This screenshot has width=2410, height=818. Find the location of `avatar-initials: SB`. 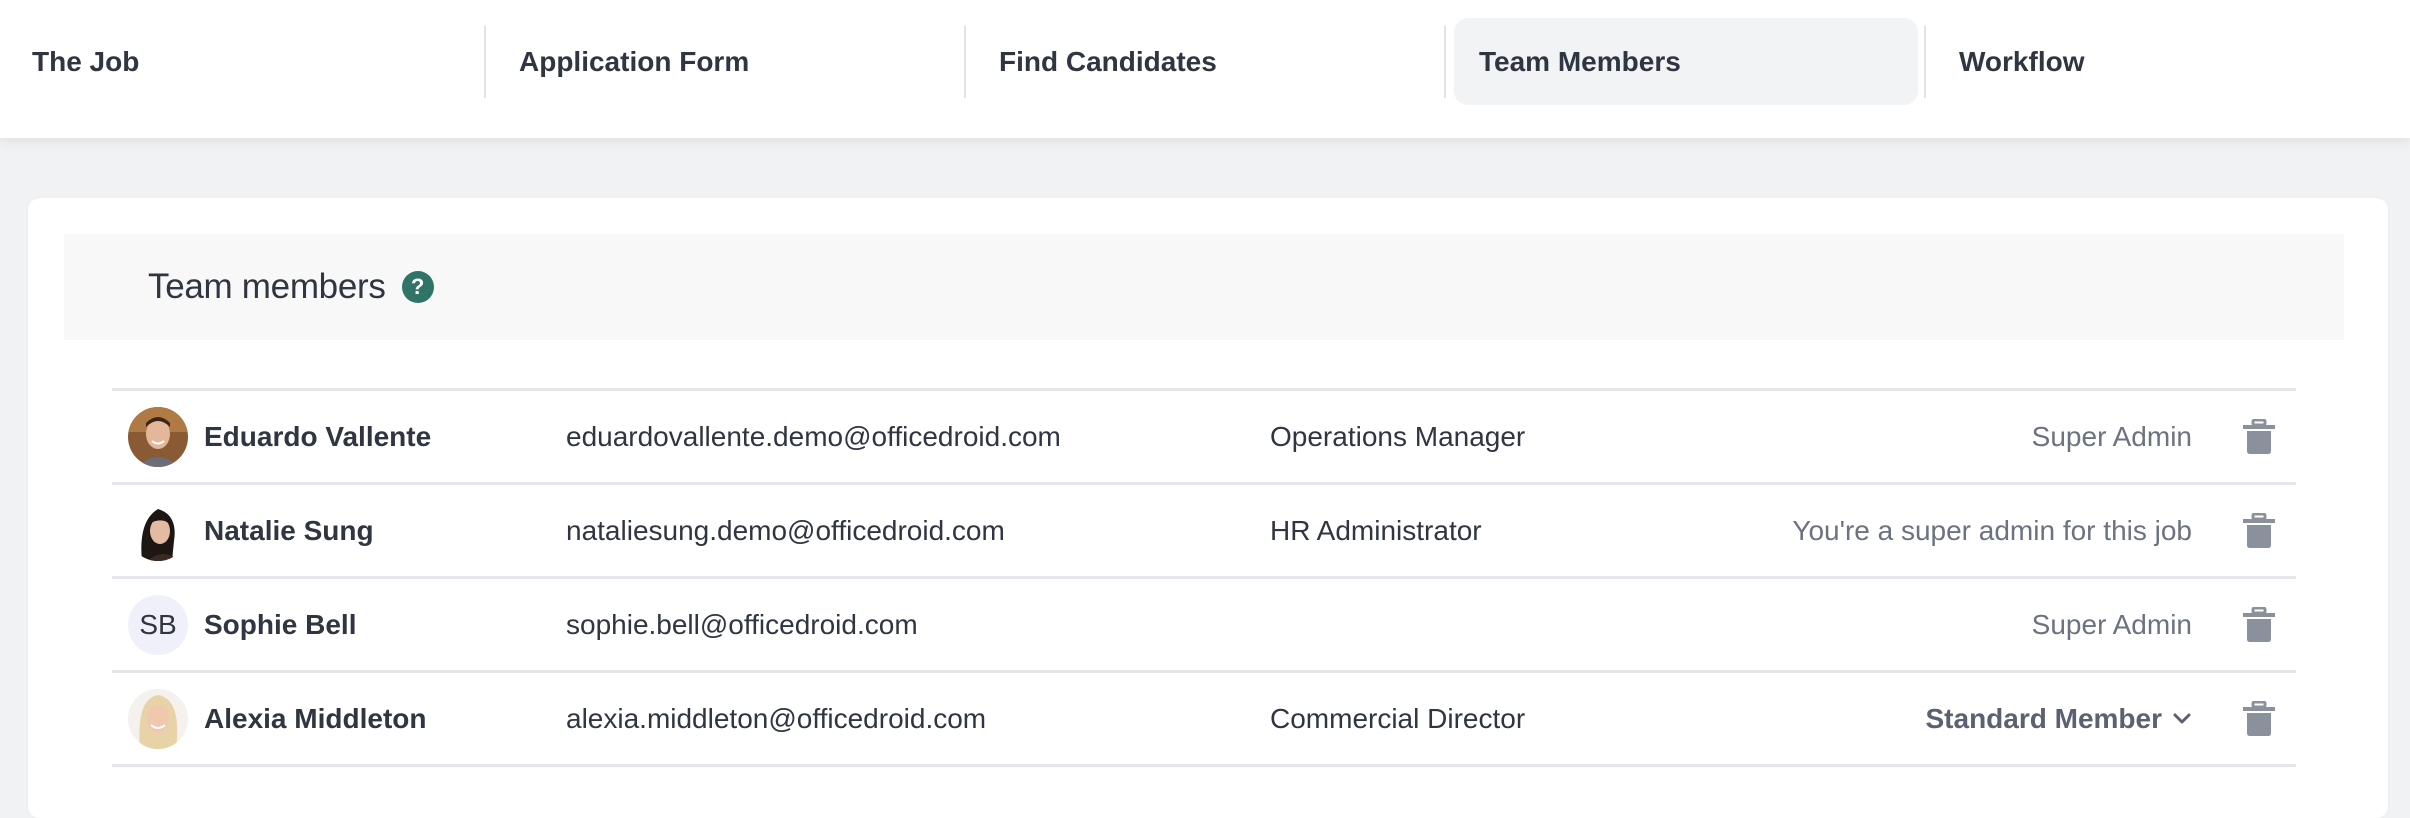

avatar-initials: SB is located at coordinates (158, 624).